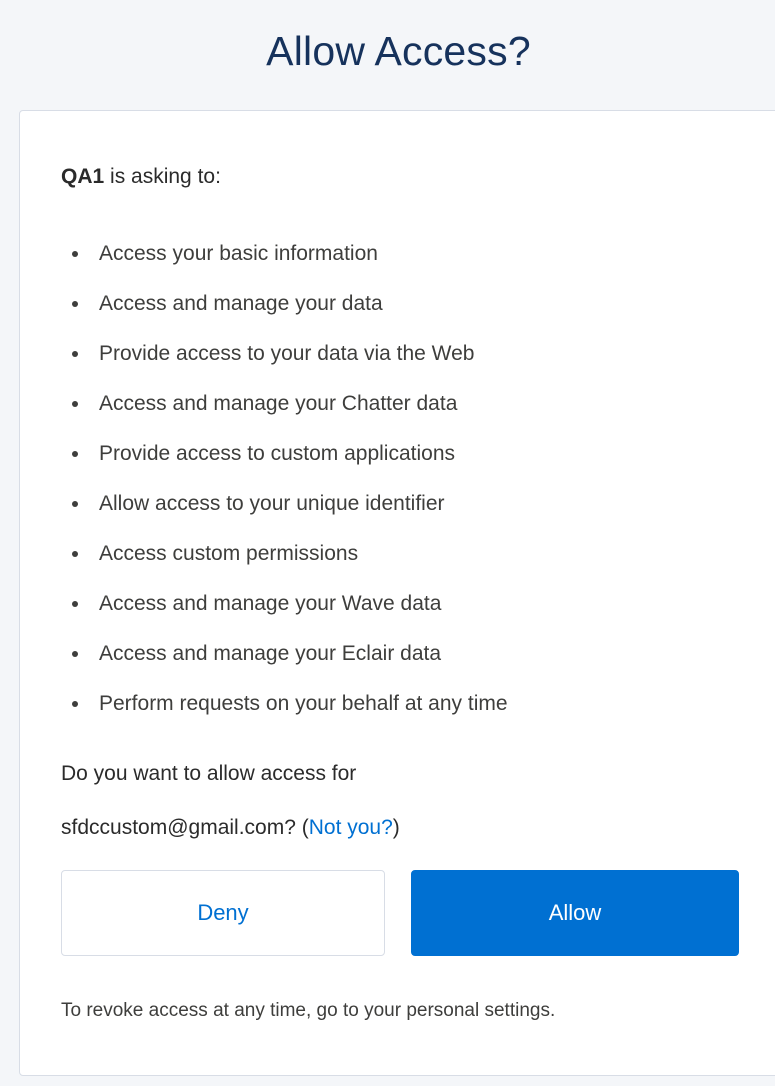 Image resolution: width=775 pixels, height=1086 pixels. What do you see at coordinates (396, 827) in the screenshot?
I see `paren-close: )` at bounding box center [396, 827].